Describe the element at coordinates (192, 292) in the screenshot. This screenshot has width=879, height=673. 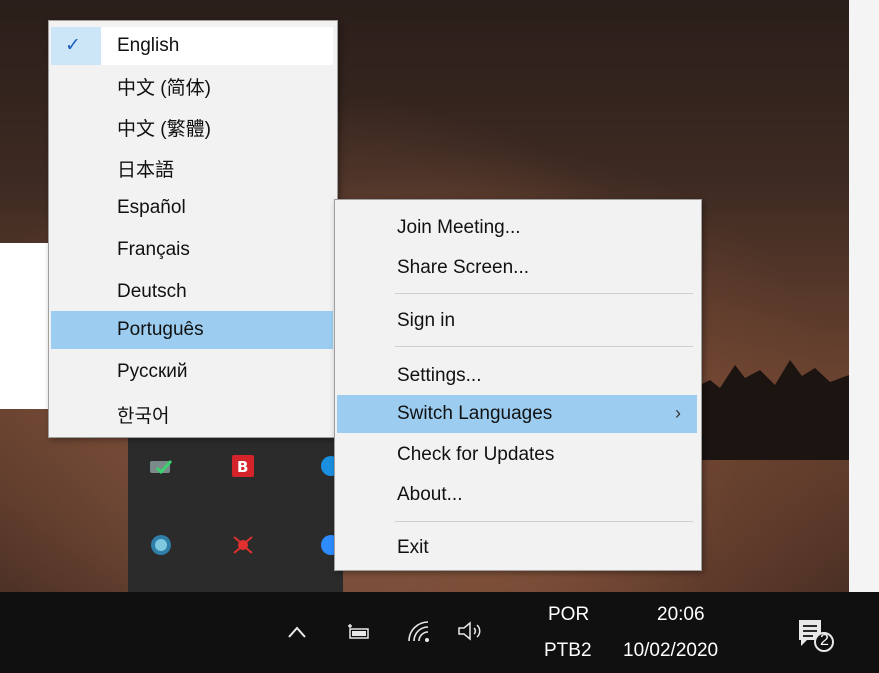
I see `language-option-german: Deutsch` at that location.